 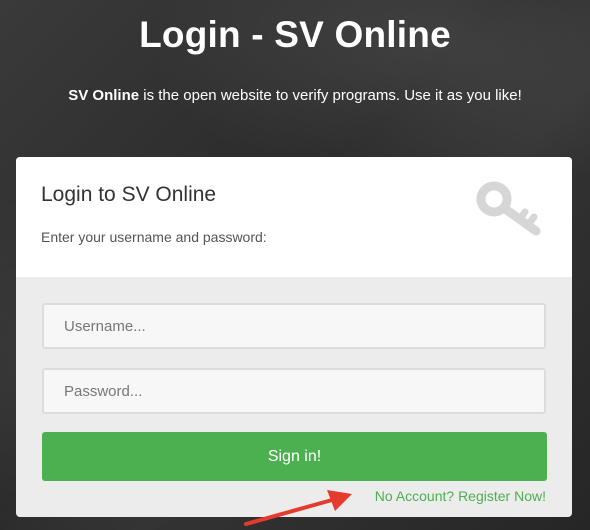 What do you see at coordinates (104, 95) in the screenshot?
I see `site-name: SV Online` at bounding box center [104, 95].